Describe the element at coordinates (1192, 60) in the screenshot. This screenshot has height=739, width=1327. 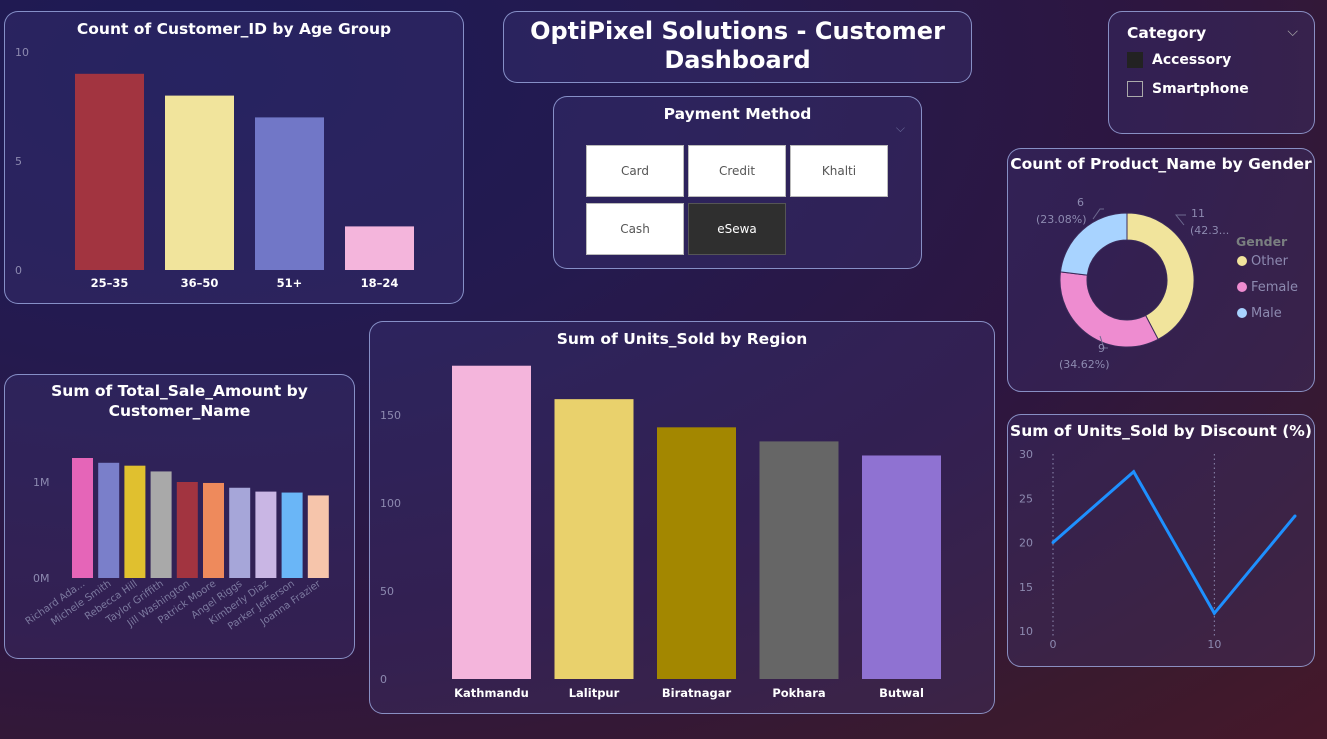
I see `category-item-label: Accessory` at that location.